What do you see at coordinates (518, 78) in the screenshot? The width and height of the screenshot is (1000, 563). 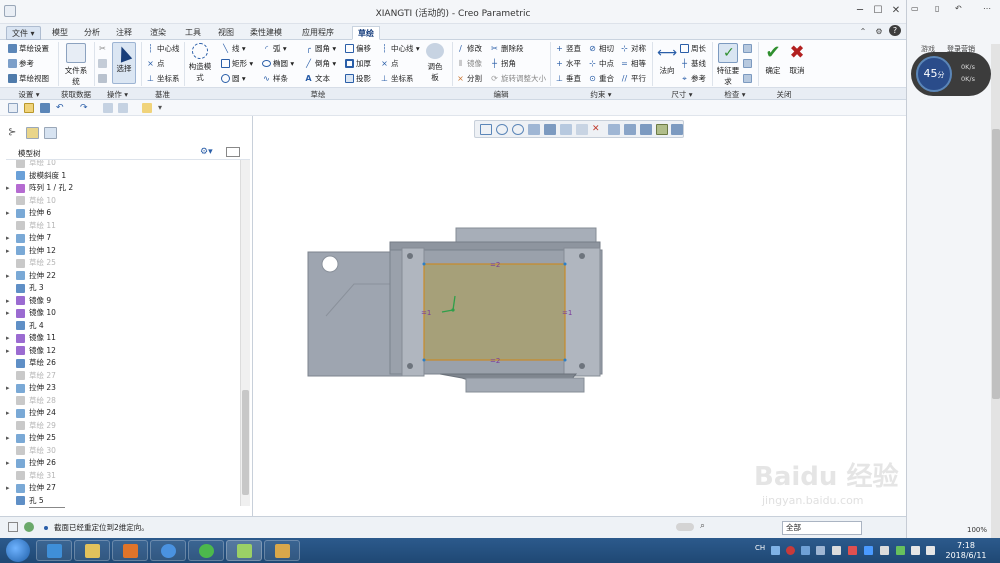 I see `rotate-resize-button: ⟳ 旋转调整大小` at bounding box center [518, 78].